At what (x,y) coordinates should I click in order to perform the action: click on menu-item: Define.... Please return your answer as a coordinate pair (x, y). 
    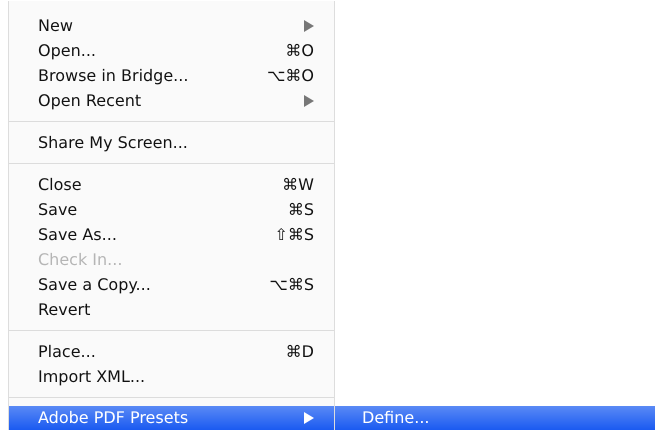
    Looking at the image, I should click on (495, 418).